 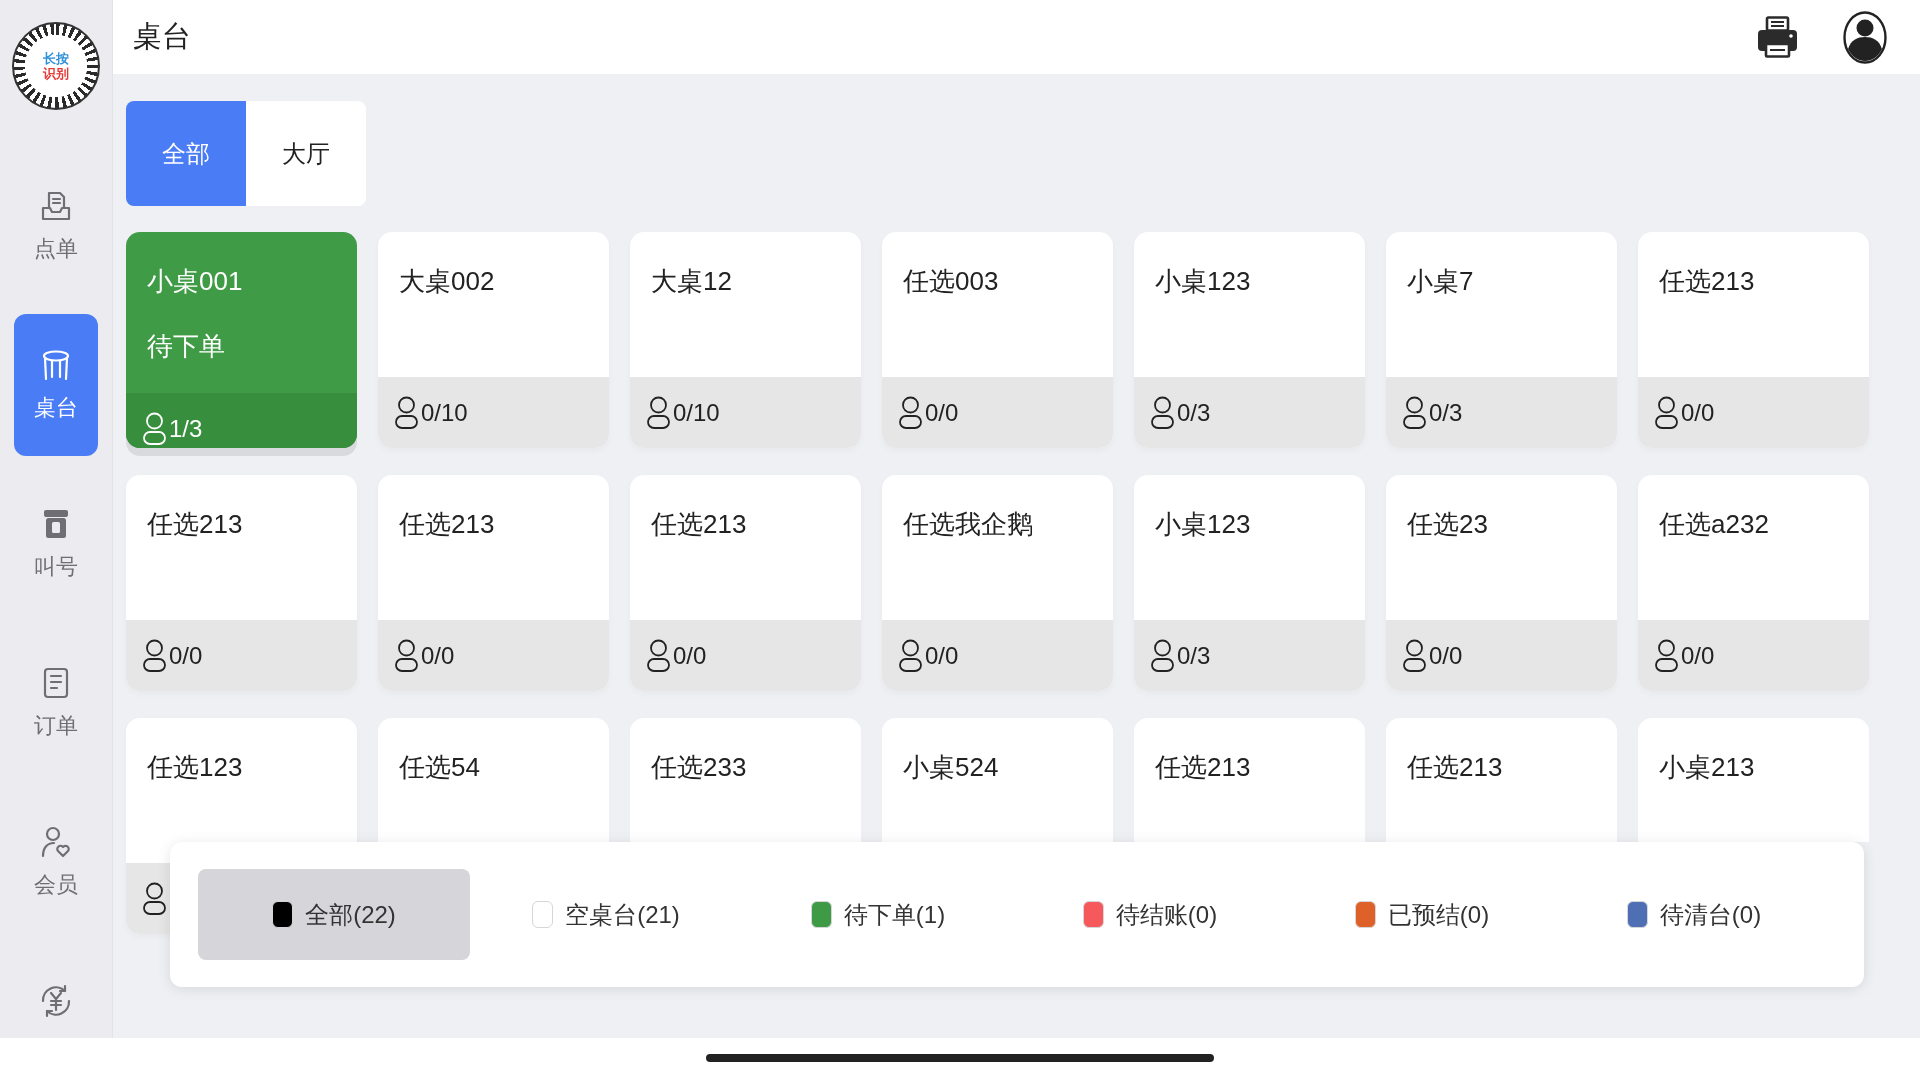 I want to click on logo-text: 长按, so click(x=56, y=58).